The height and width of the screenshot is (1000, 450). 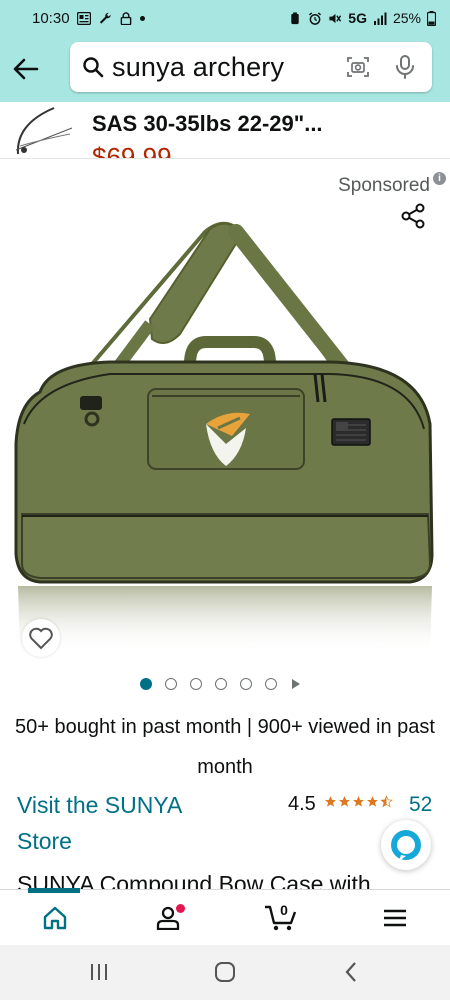 What do you see at coordinates (168, 918) in the screenshot?
I see `nav-account` at bounding box center [168, 918].